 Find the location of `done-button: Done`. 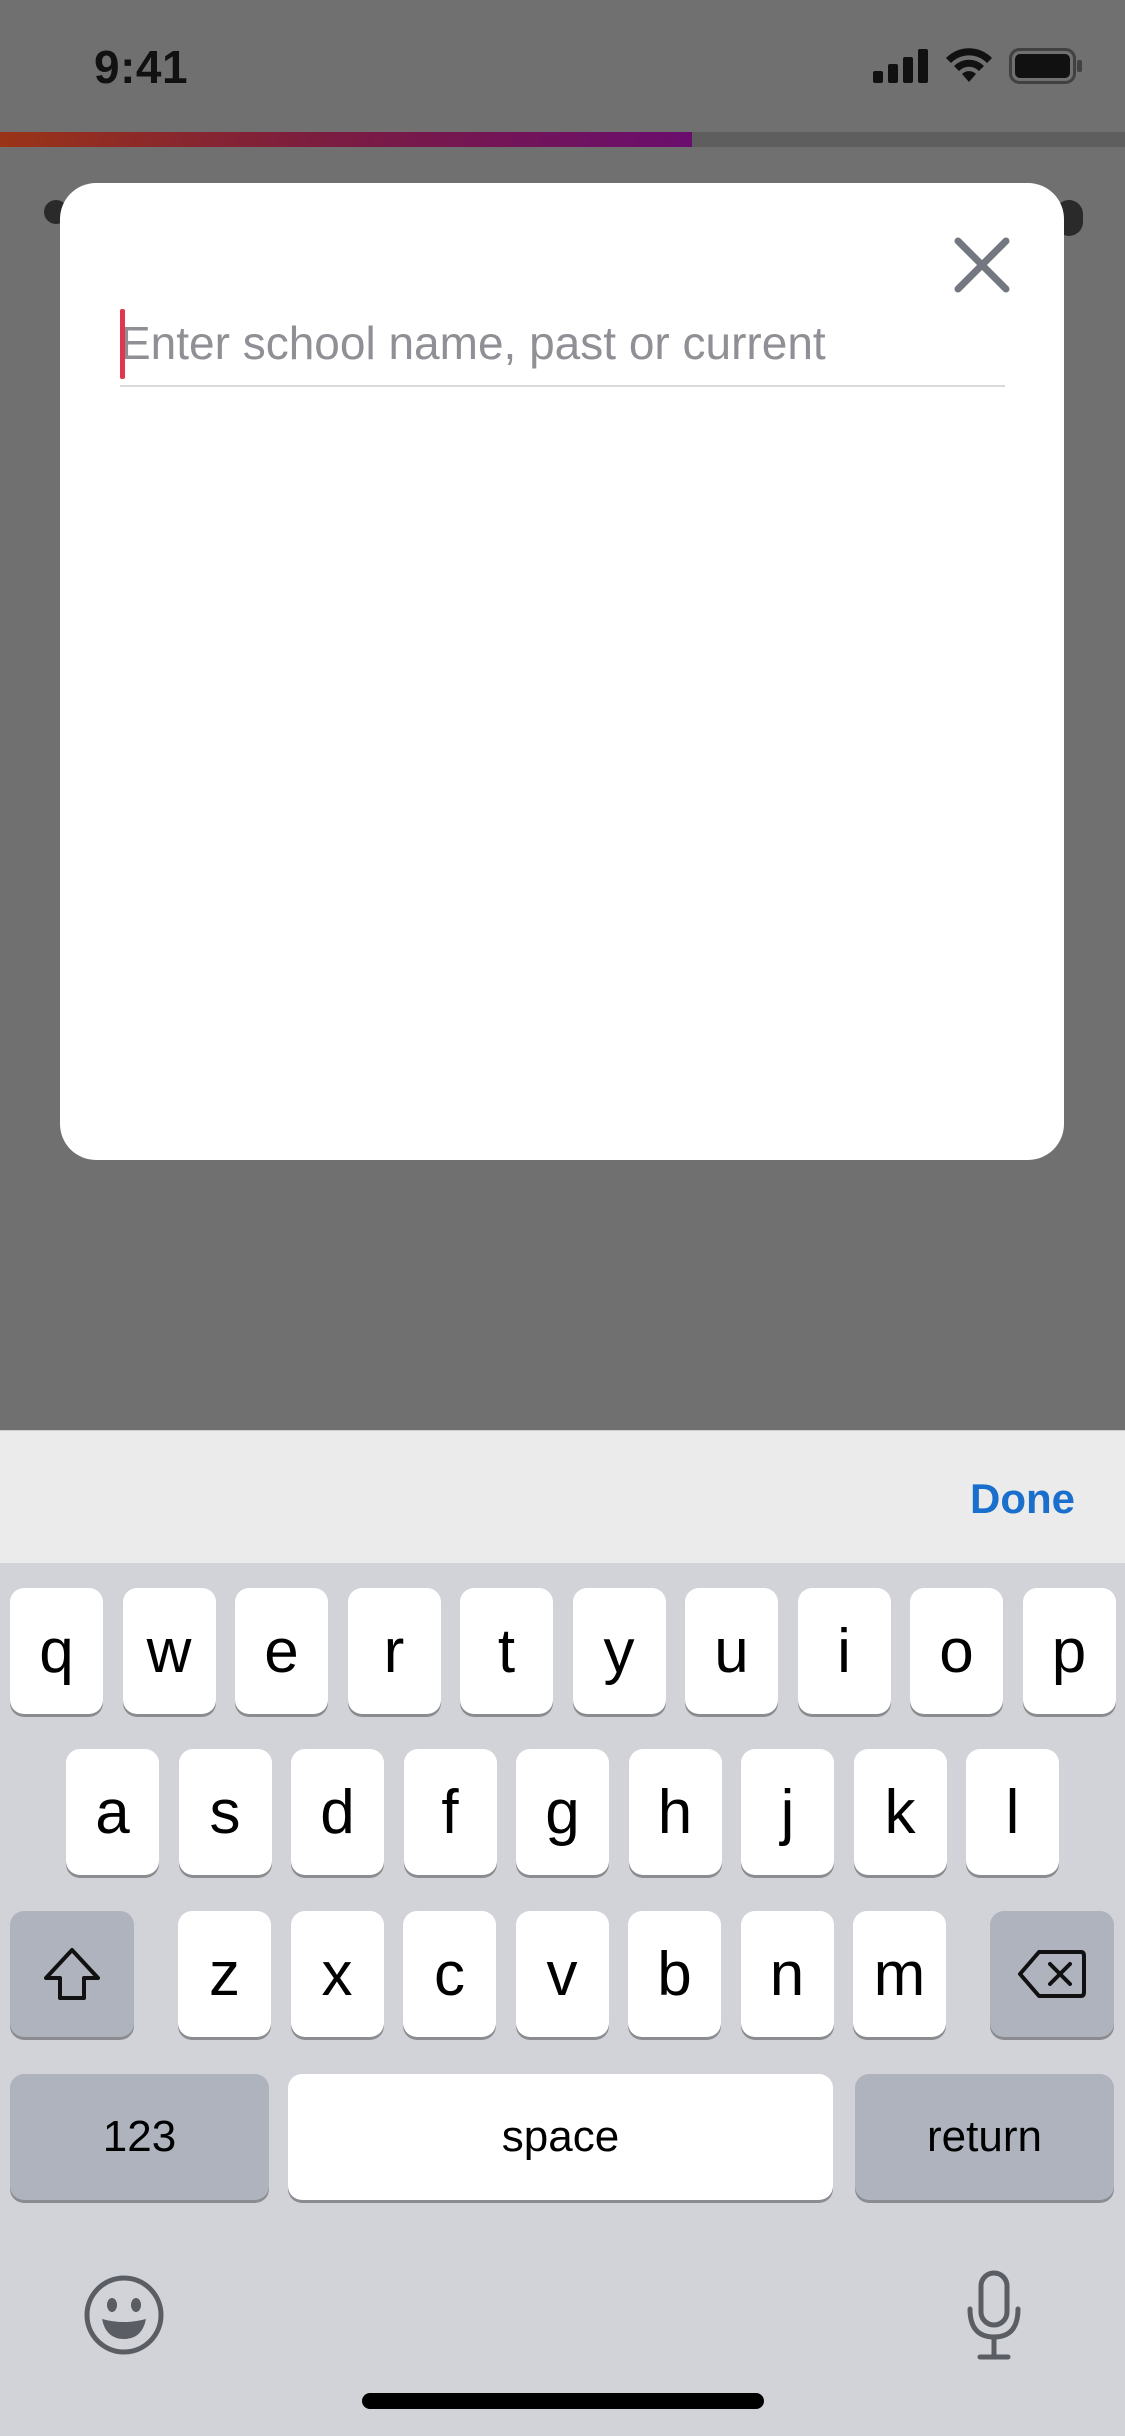

done-button: Done is located at coordinates (1022, 1499).